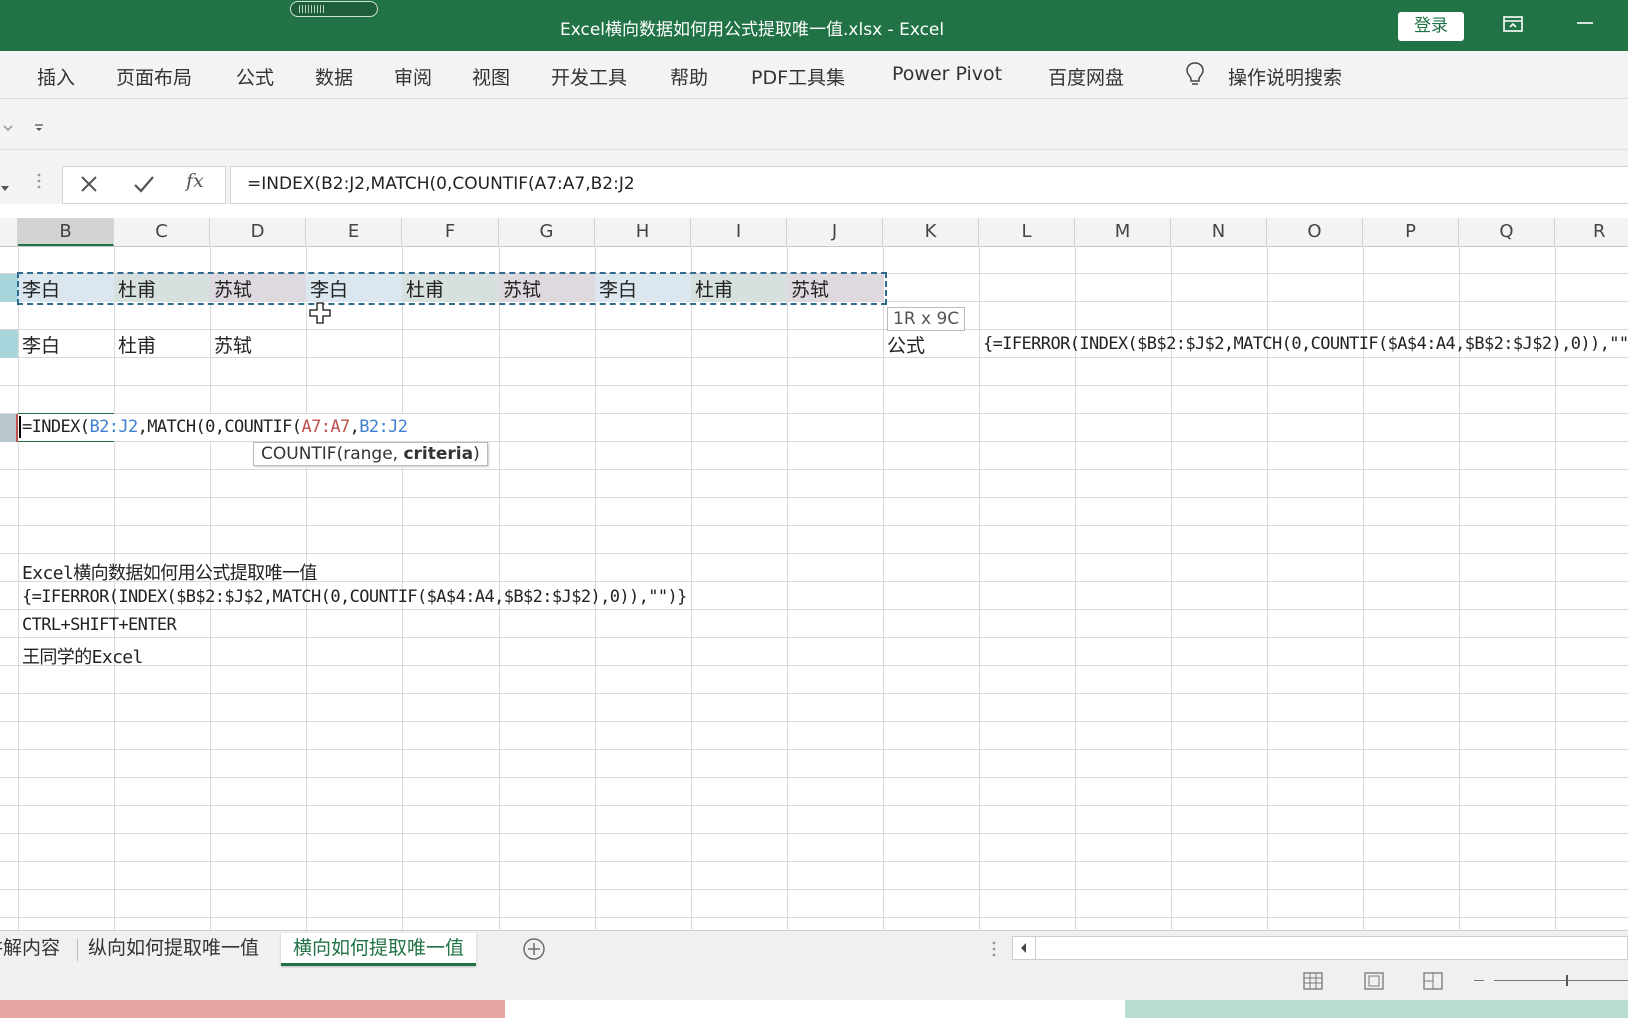 The height and width of the screenshot is (1018, 1628). Describe the element at coordinates (354, 232) in the screenshot. I see `column-header-e: E` at that location.